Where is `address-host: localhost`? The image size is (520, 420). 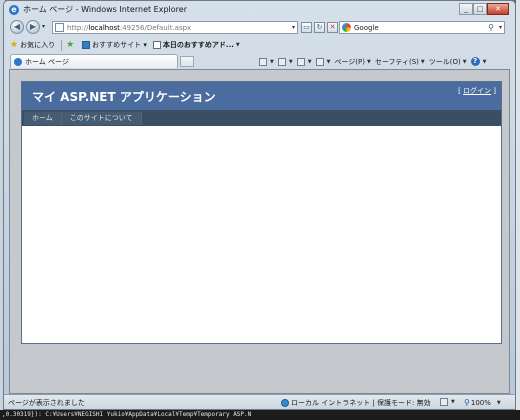 address-host: localhost is located at coordinates (104, 27).